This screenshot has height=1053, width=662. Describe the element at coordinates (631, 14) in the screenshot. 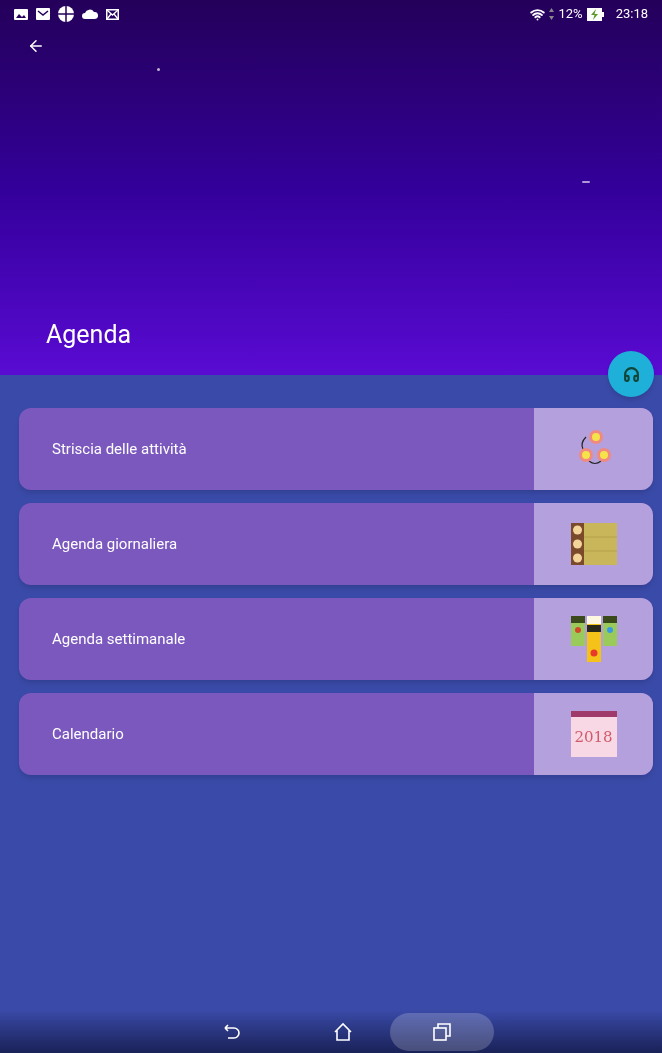

I see `clock-time: 23:18` at that location.